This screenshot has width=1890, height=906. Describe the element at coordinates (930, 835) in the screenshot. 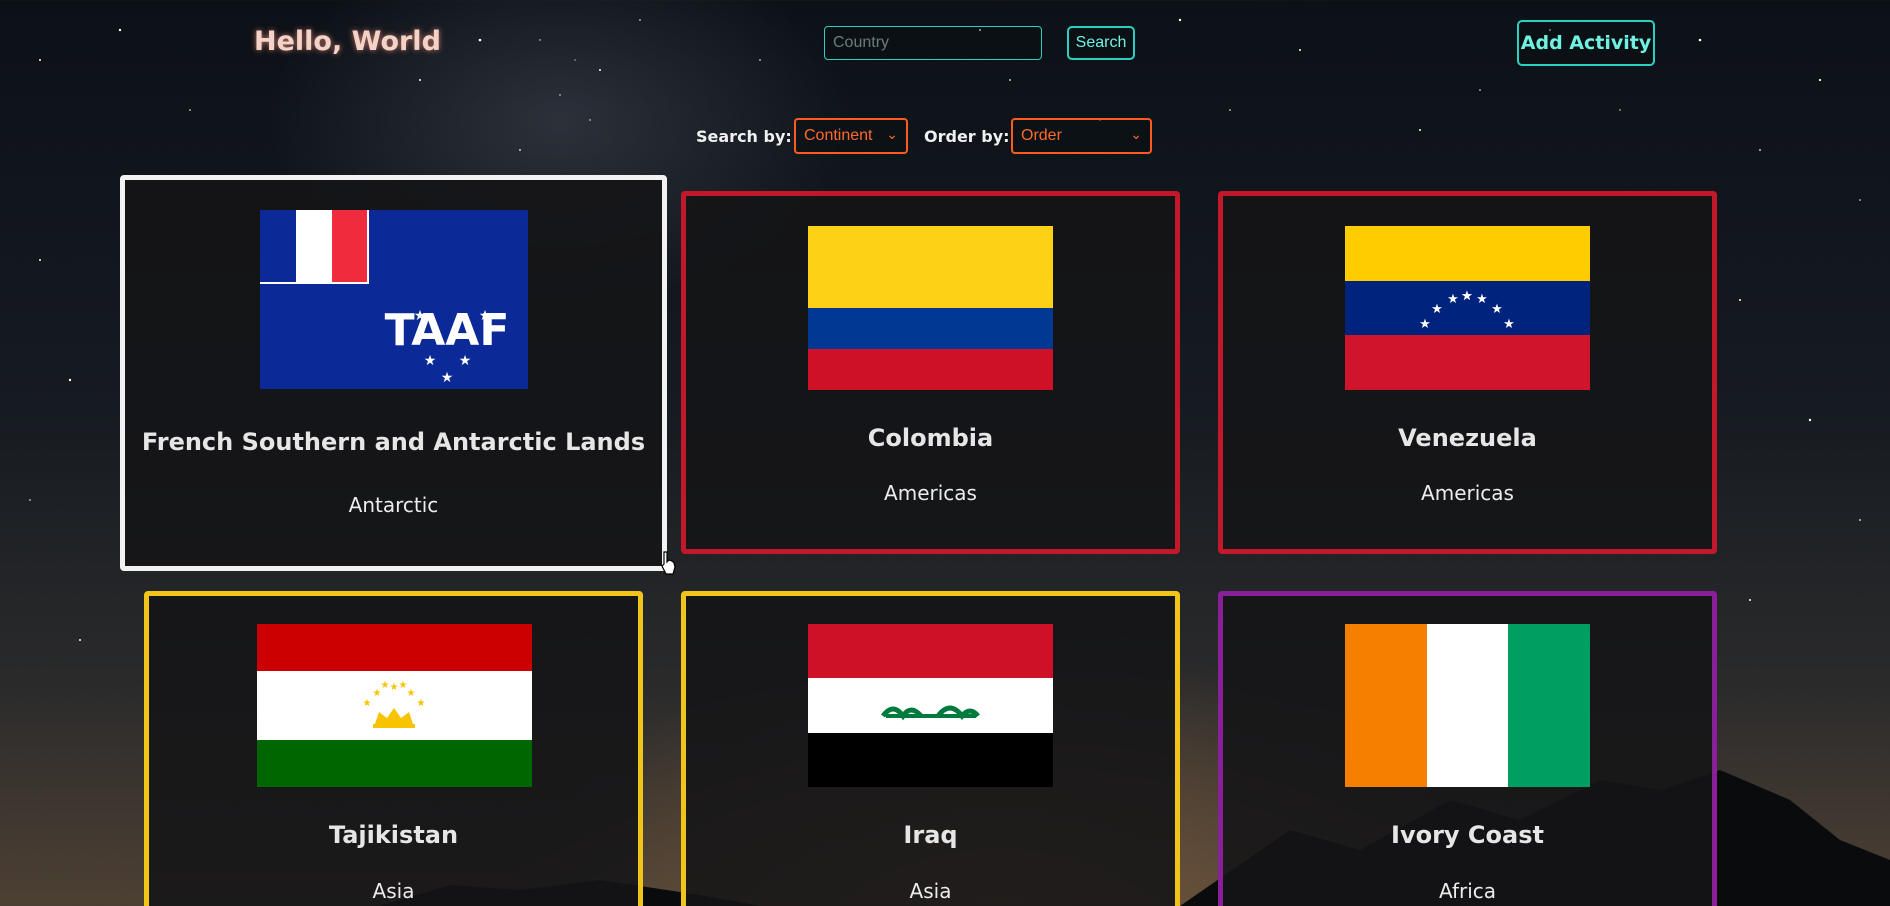

I see `country-name: Iraq` at that location.